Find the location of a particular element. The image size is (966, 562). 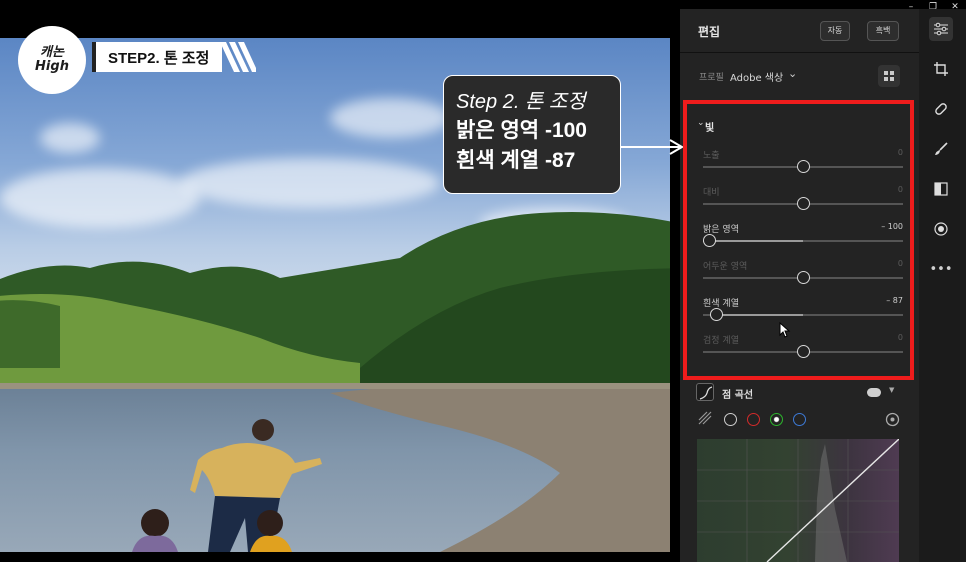

close-button: ✕ is located at coordinates (955, 8).